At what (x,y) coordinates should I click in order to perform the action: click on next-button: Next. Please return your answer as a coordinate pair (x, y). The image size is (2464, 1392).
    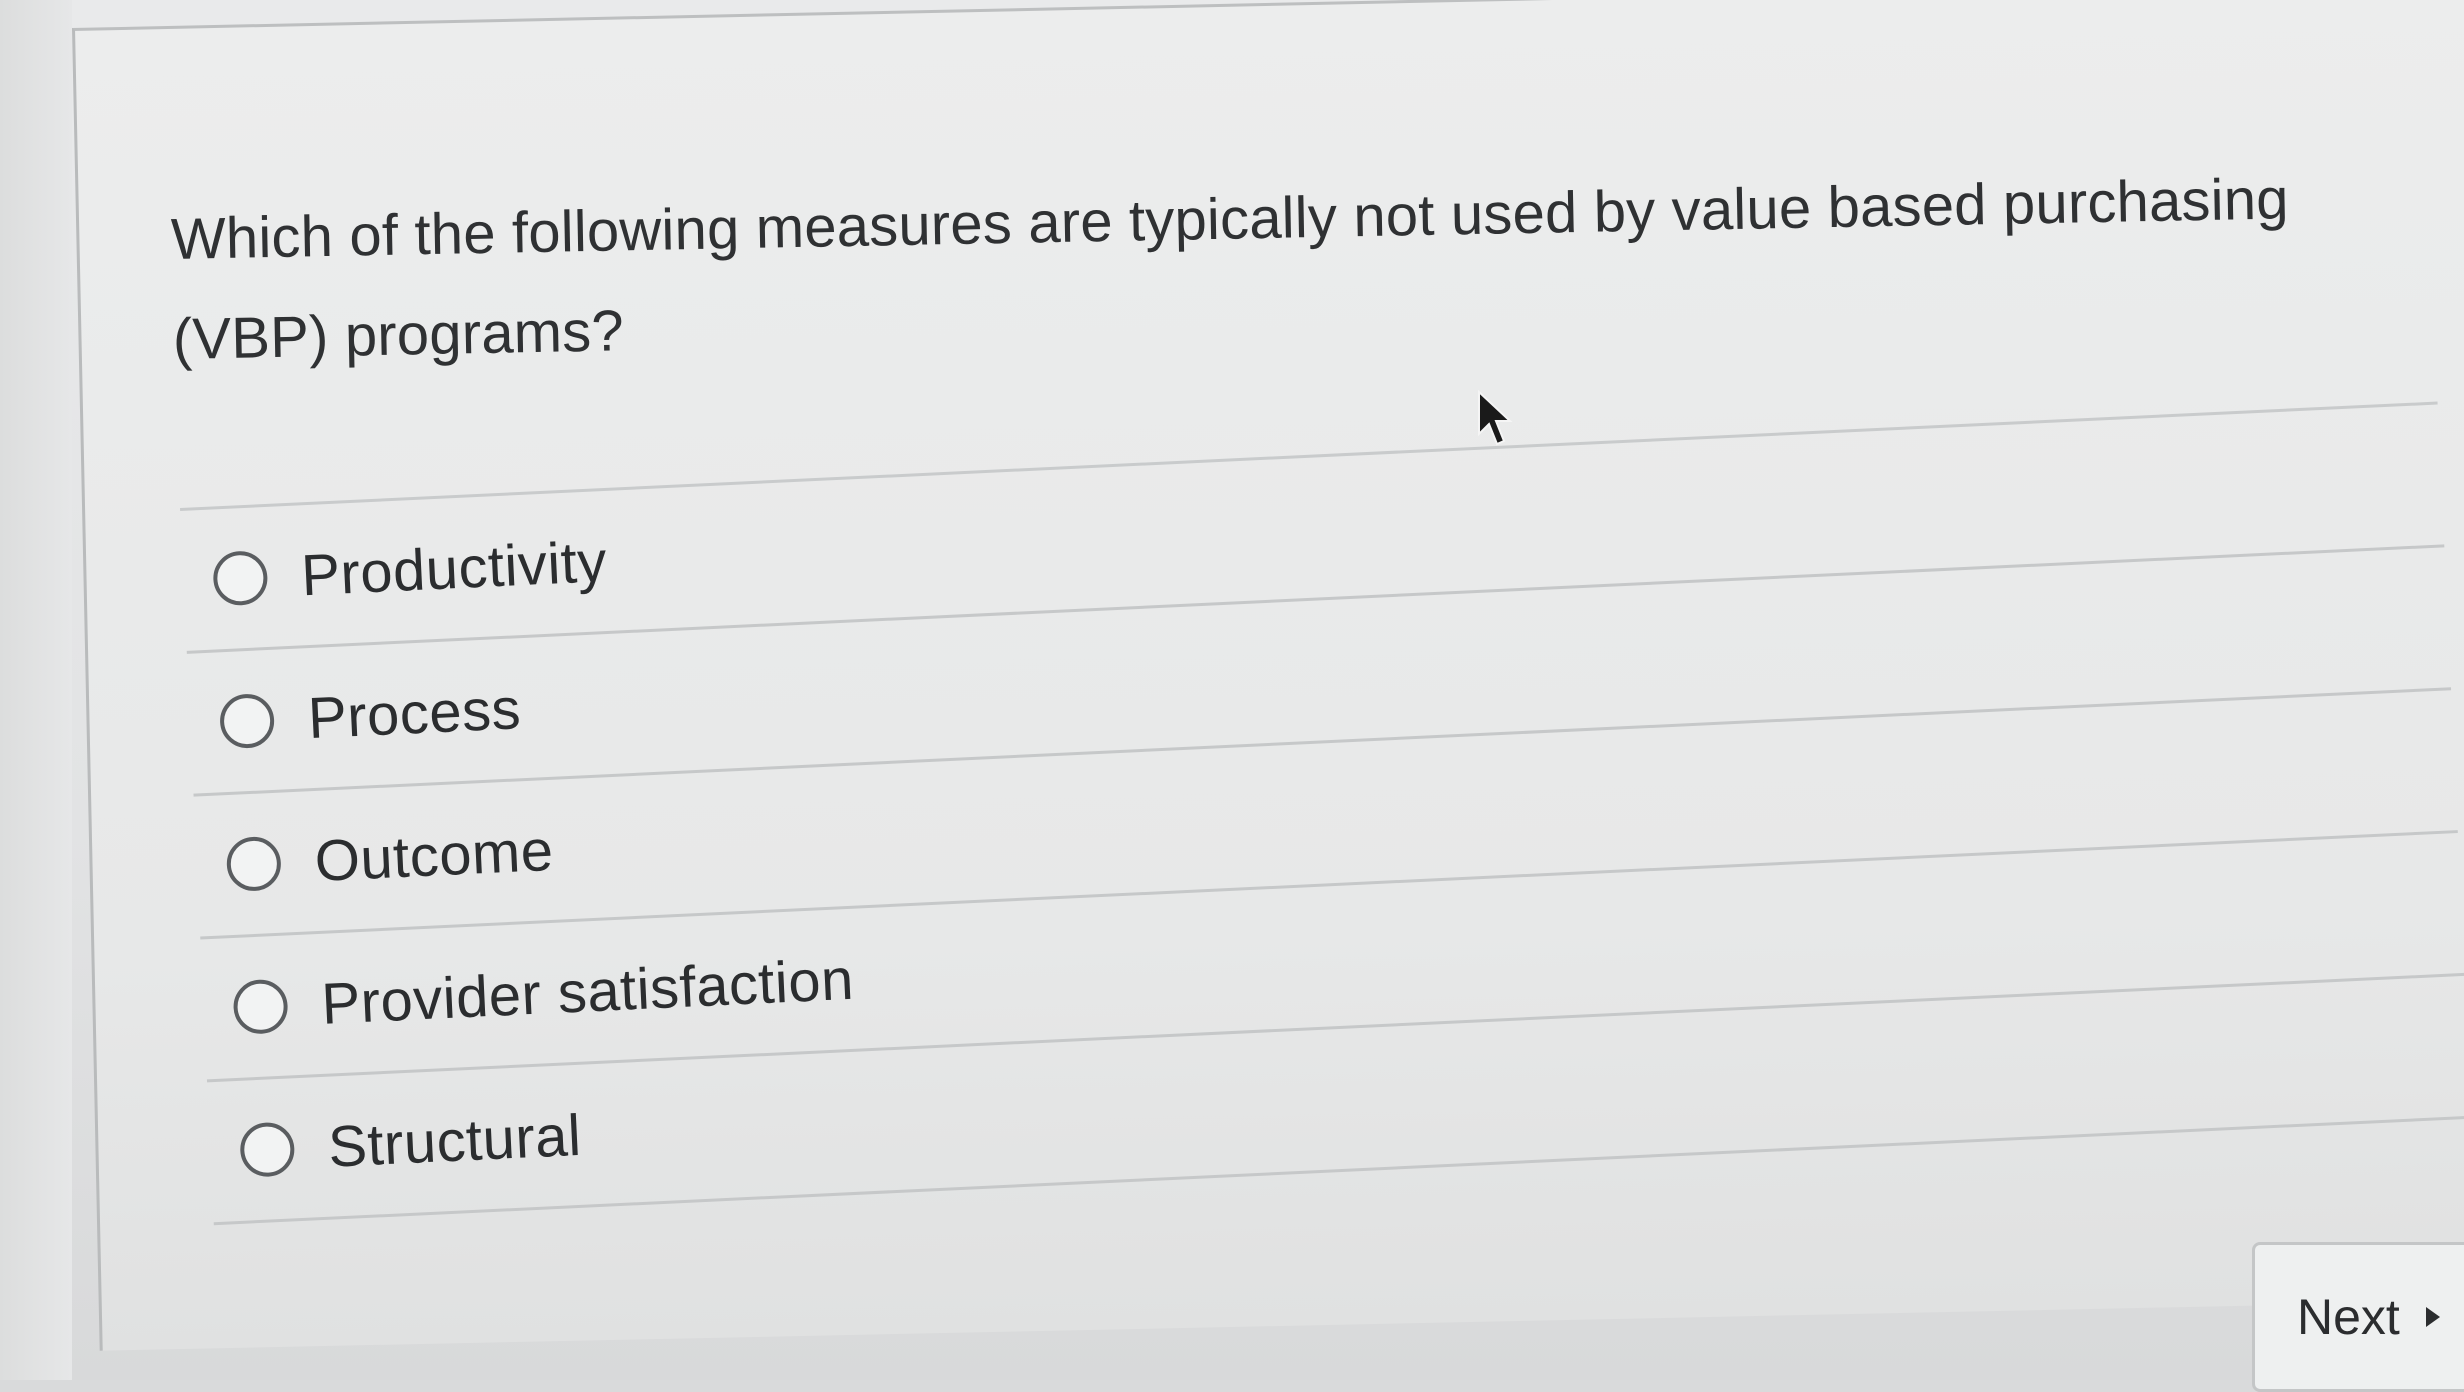
    Looking at the image, I should click on (2358, 1317).